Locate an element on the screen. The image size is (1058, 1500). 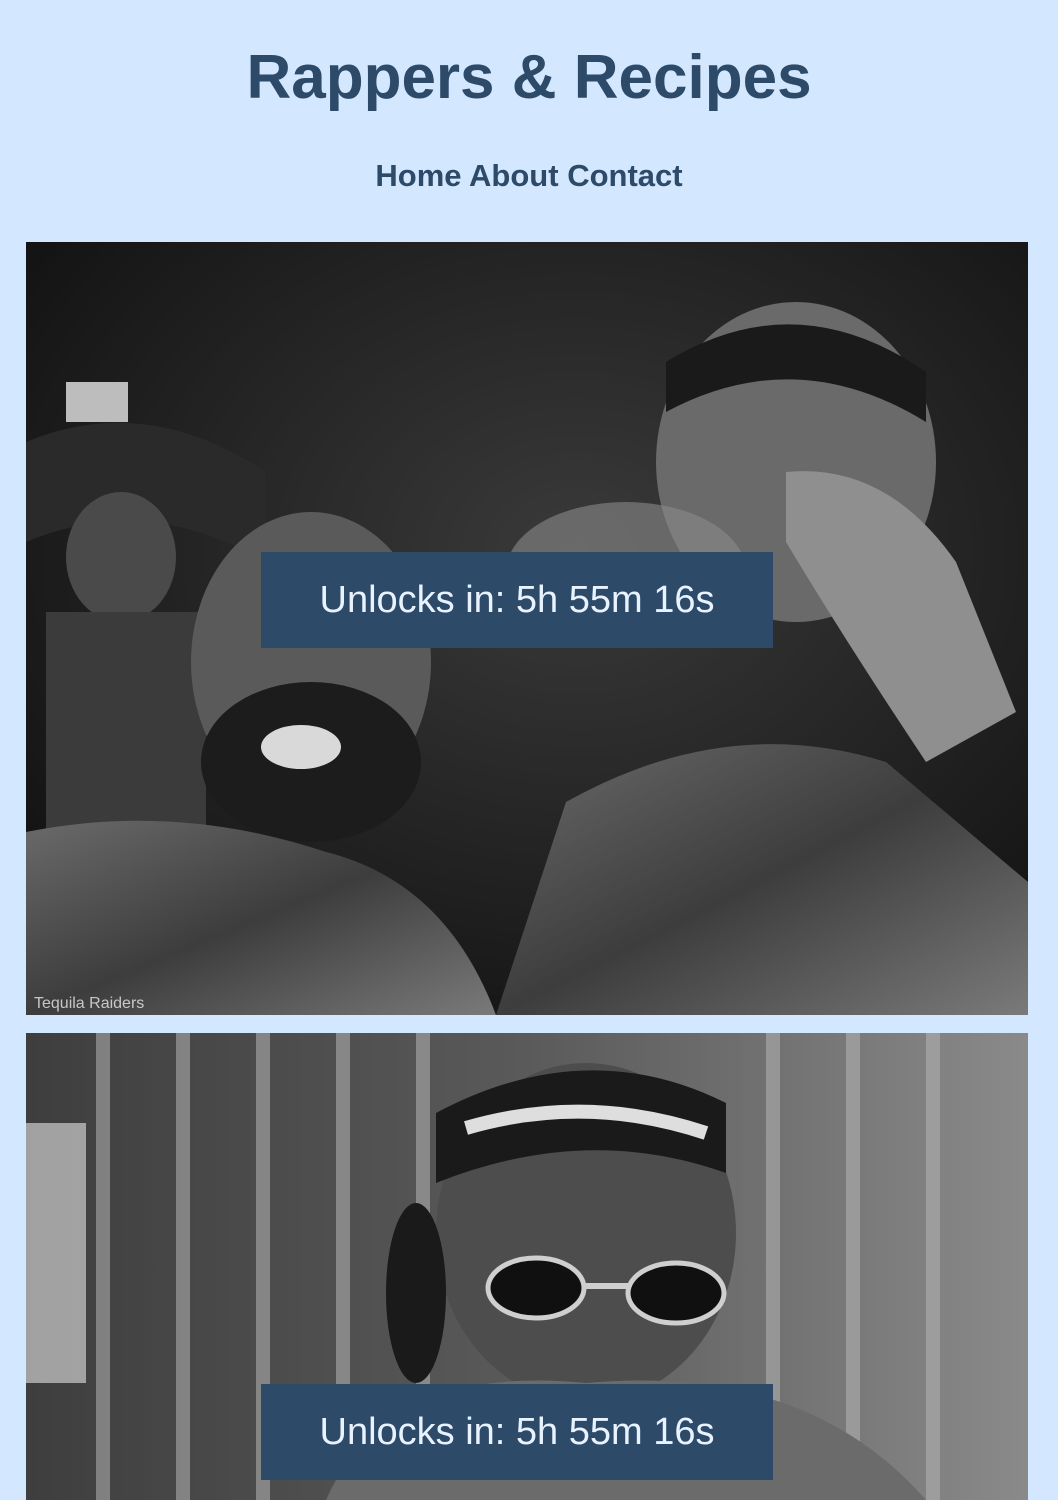
photo-watermark: Tequila Raiders is located at coordinates (89, 1003).